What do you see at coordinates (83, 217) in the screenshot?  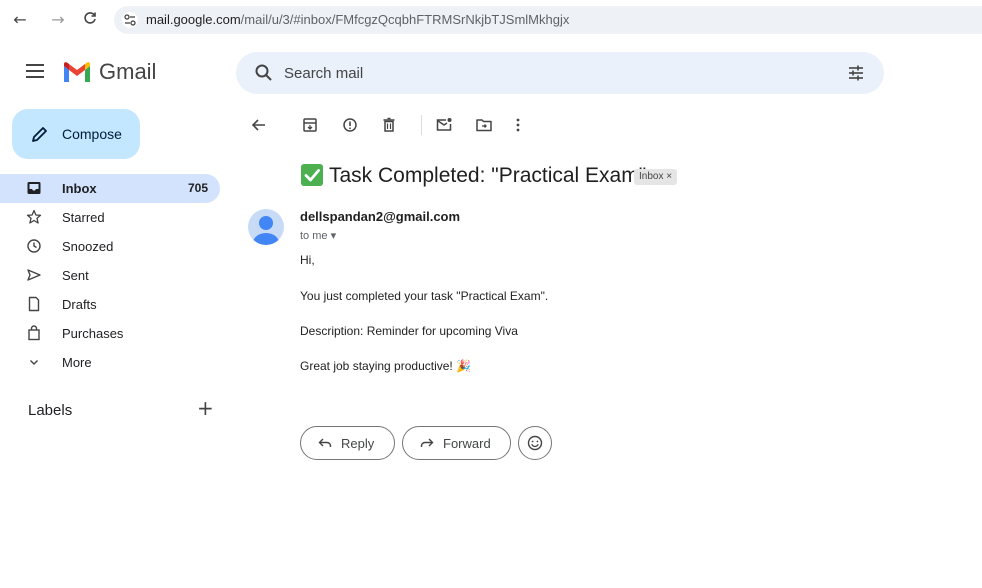 I see `sidebar-item-label: Starred` at bounding box center [83, 217].